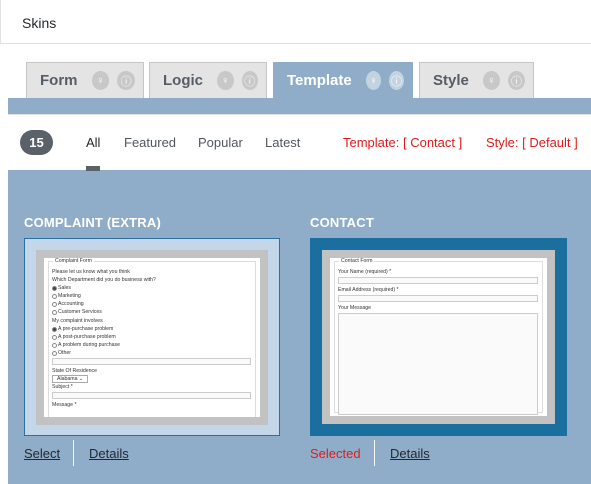  What do you see at coordinates (282, 142) in the screenshot?
I see `filter-latest: Latest` at bounding box center [282, 142].